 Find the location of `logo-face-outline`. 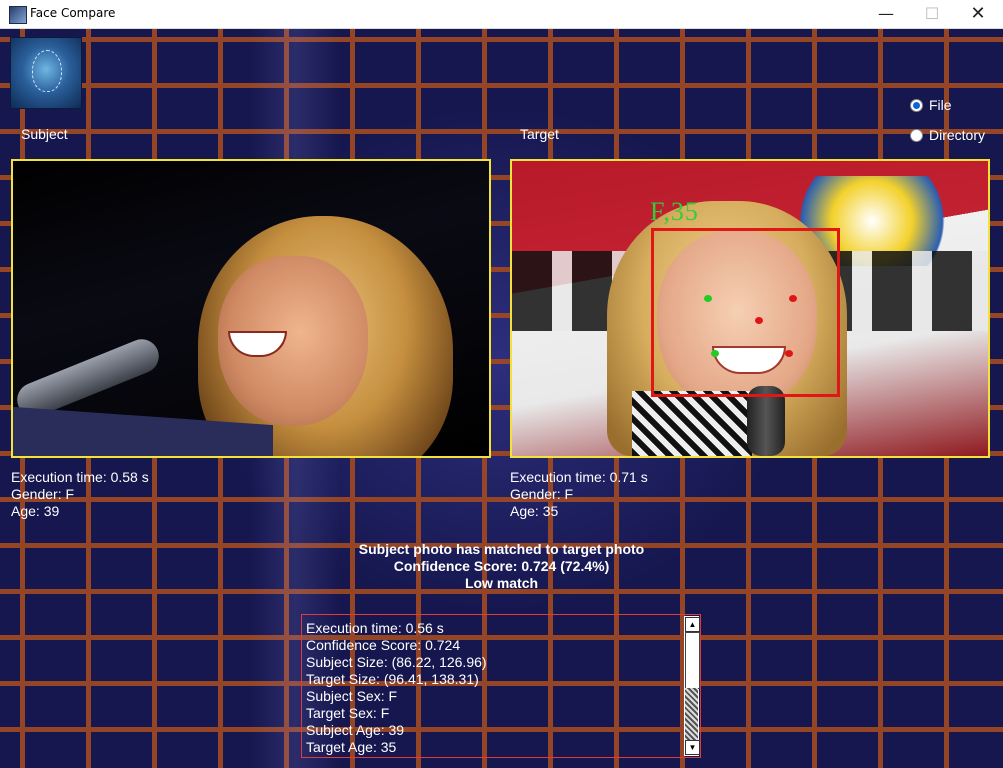

logo-face-outline is located at coordinates (47, 71).